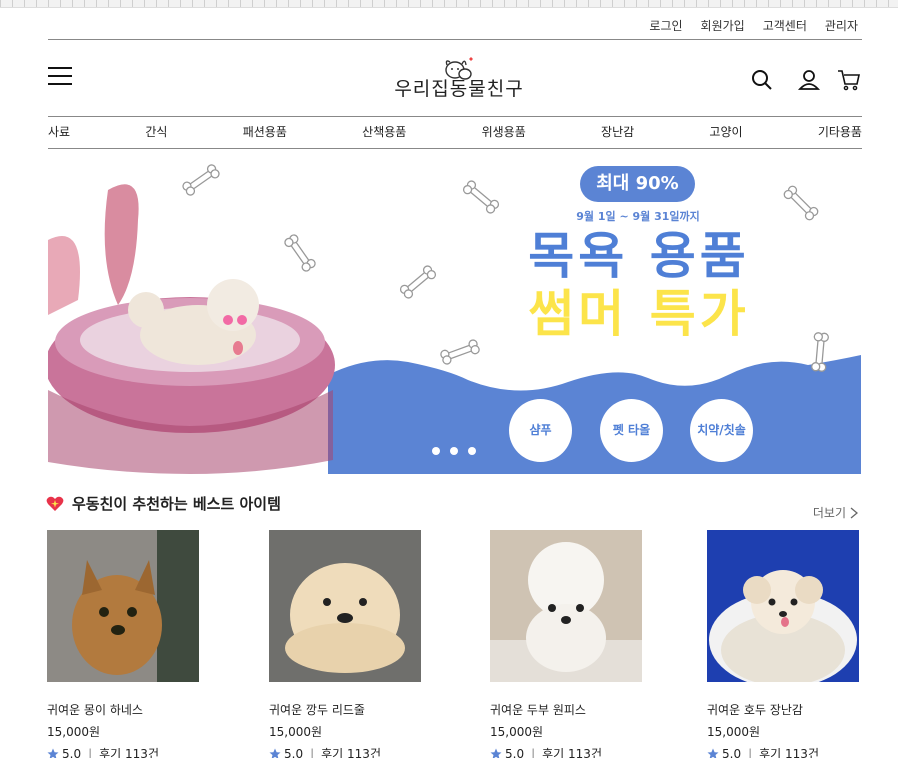 The image size is (898, 758). What do you see at coordinates (455, 148) in the screenshot?
I see `header-divider-bottom` at bounding box center [455, 148].